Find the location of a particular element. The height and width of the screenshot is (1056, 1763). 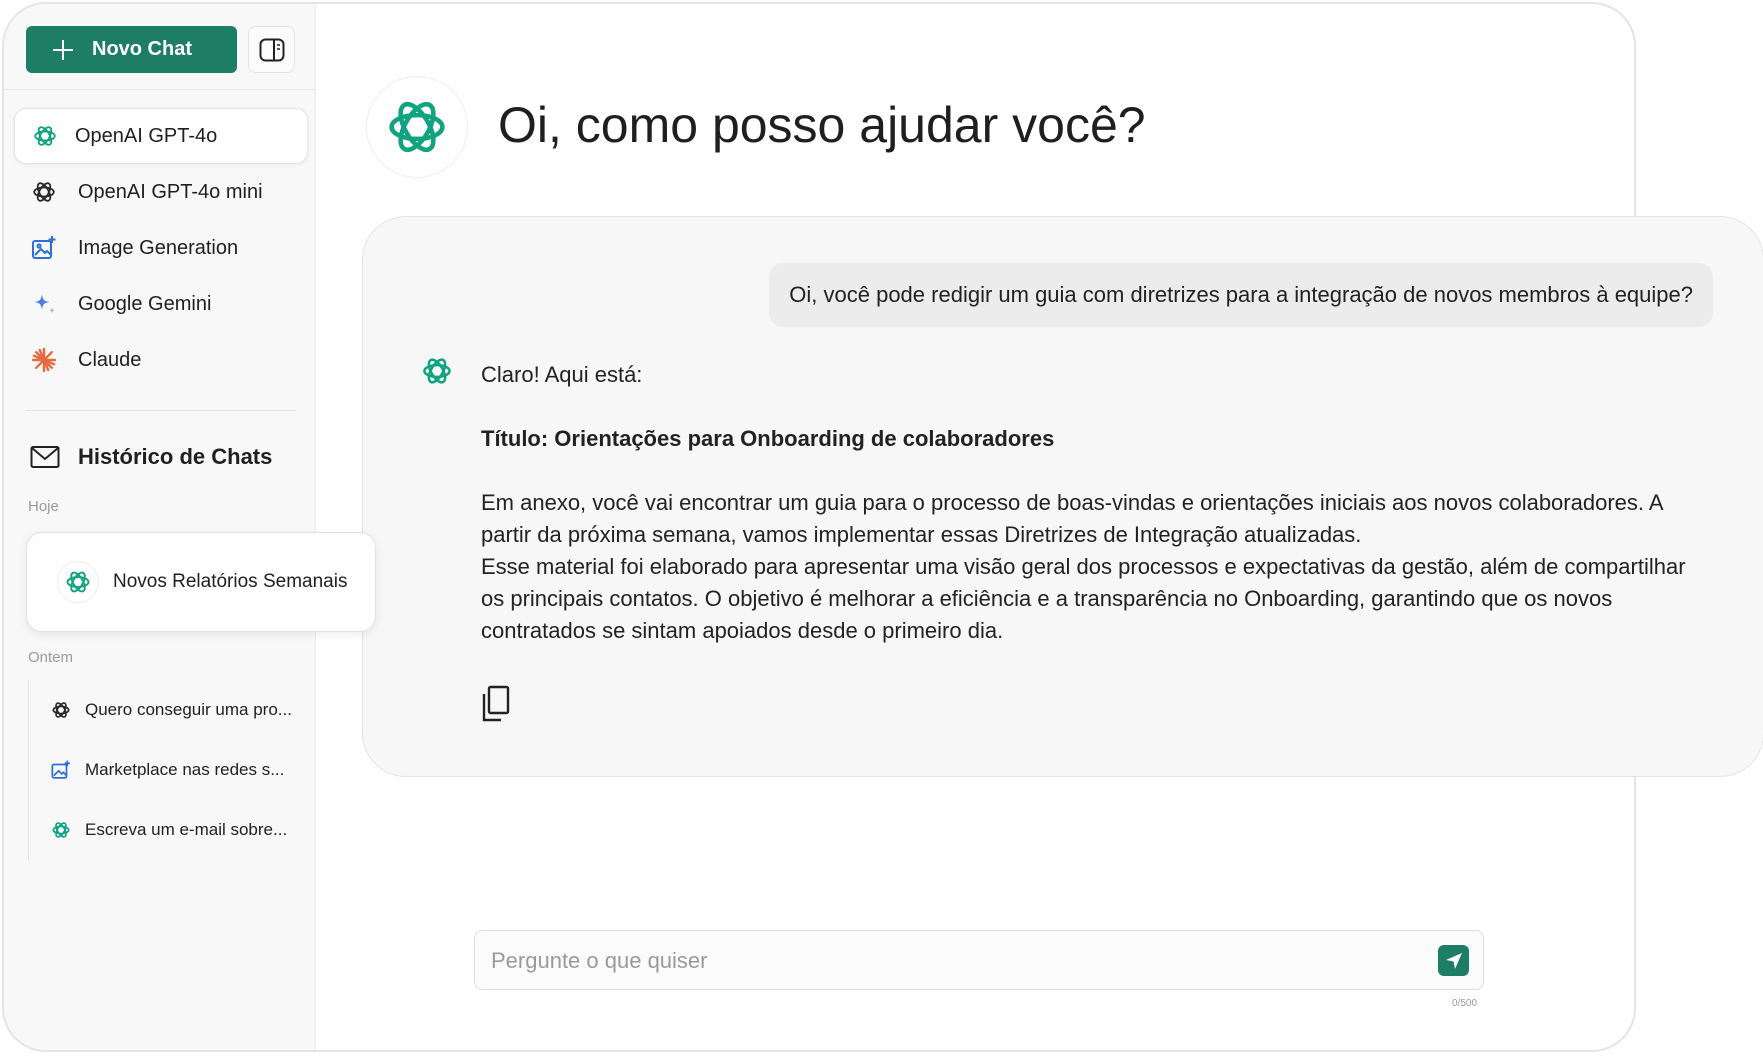

plus-icon is located at coordinates (63, 50).